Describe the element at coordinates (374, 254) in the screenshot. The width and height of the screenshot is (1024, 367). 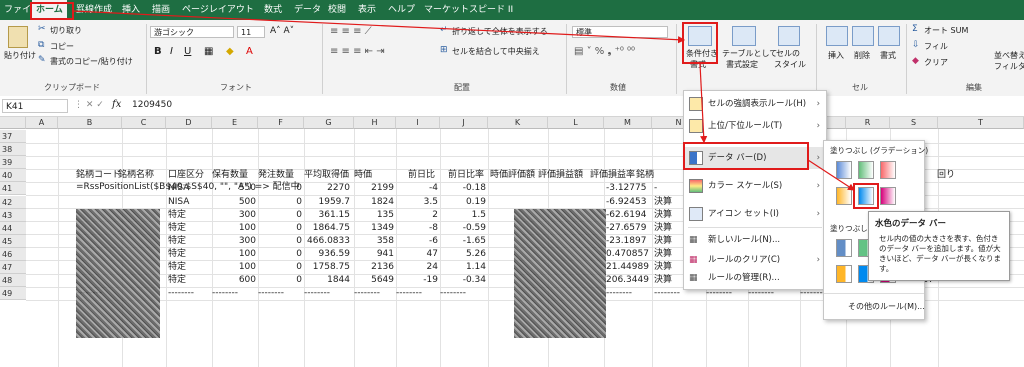
I see `data-cell-jika: 941` at that location.